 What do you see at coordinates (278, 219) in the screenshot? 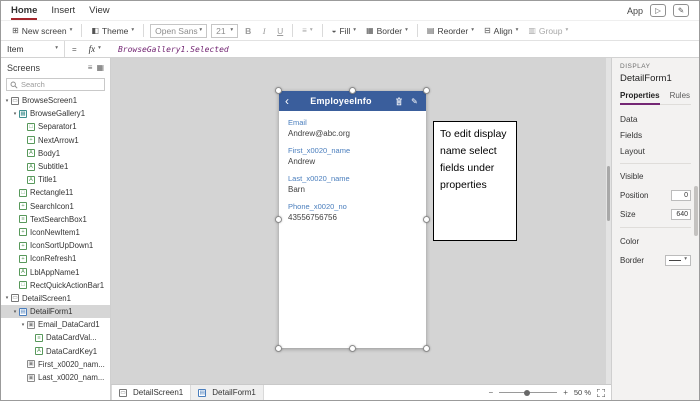
I see `selection-handle-middle-left` at bounding box center [278, 219].